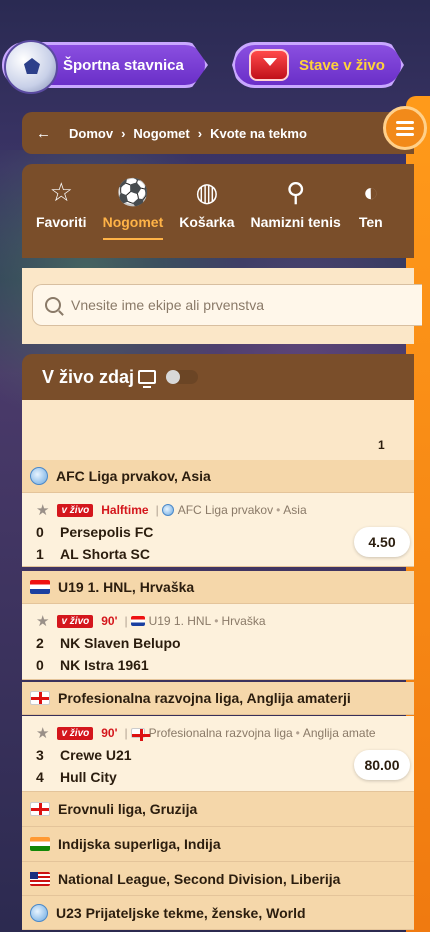  What do you see at coordinates (88, 777) in the screenshot?
I see `away-team-name: Hull City` at bounding box center [88, 777].